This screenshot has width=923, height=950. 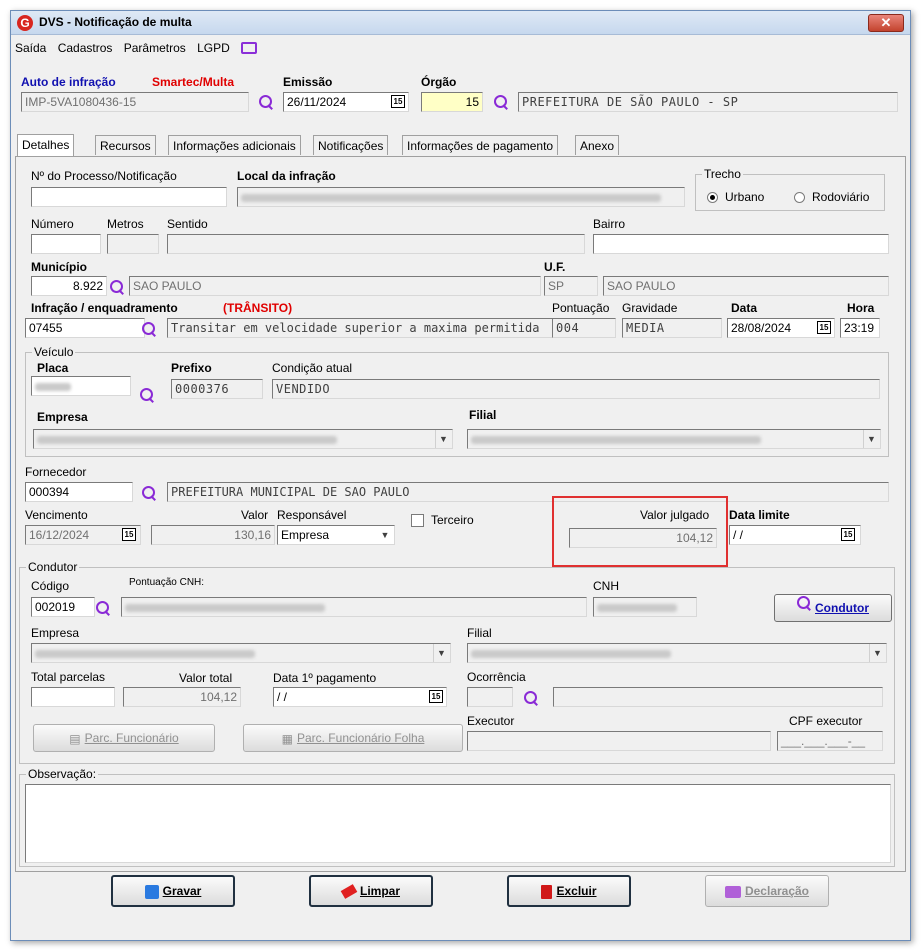 I want to click on placa-label: Placa, so click(x=53, y=368).